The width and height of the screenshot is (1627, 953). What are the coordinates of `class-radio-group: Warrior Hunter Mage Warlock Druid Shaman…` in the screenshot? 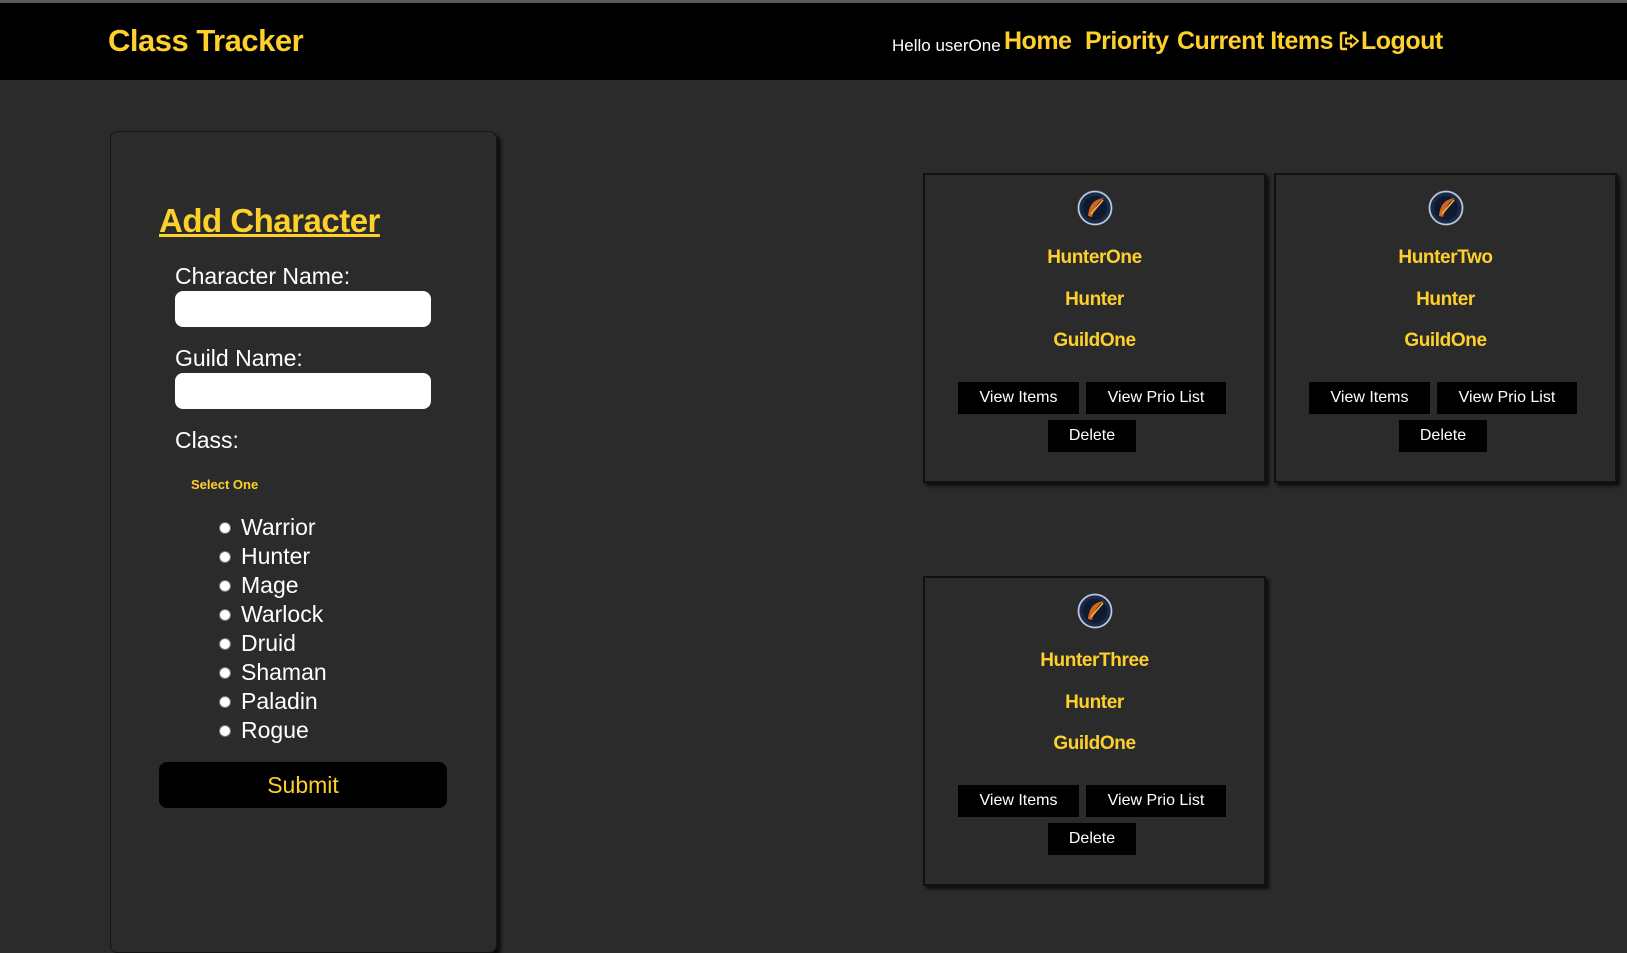 It's located at (273, 629).